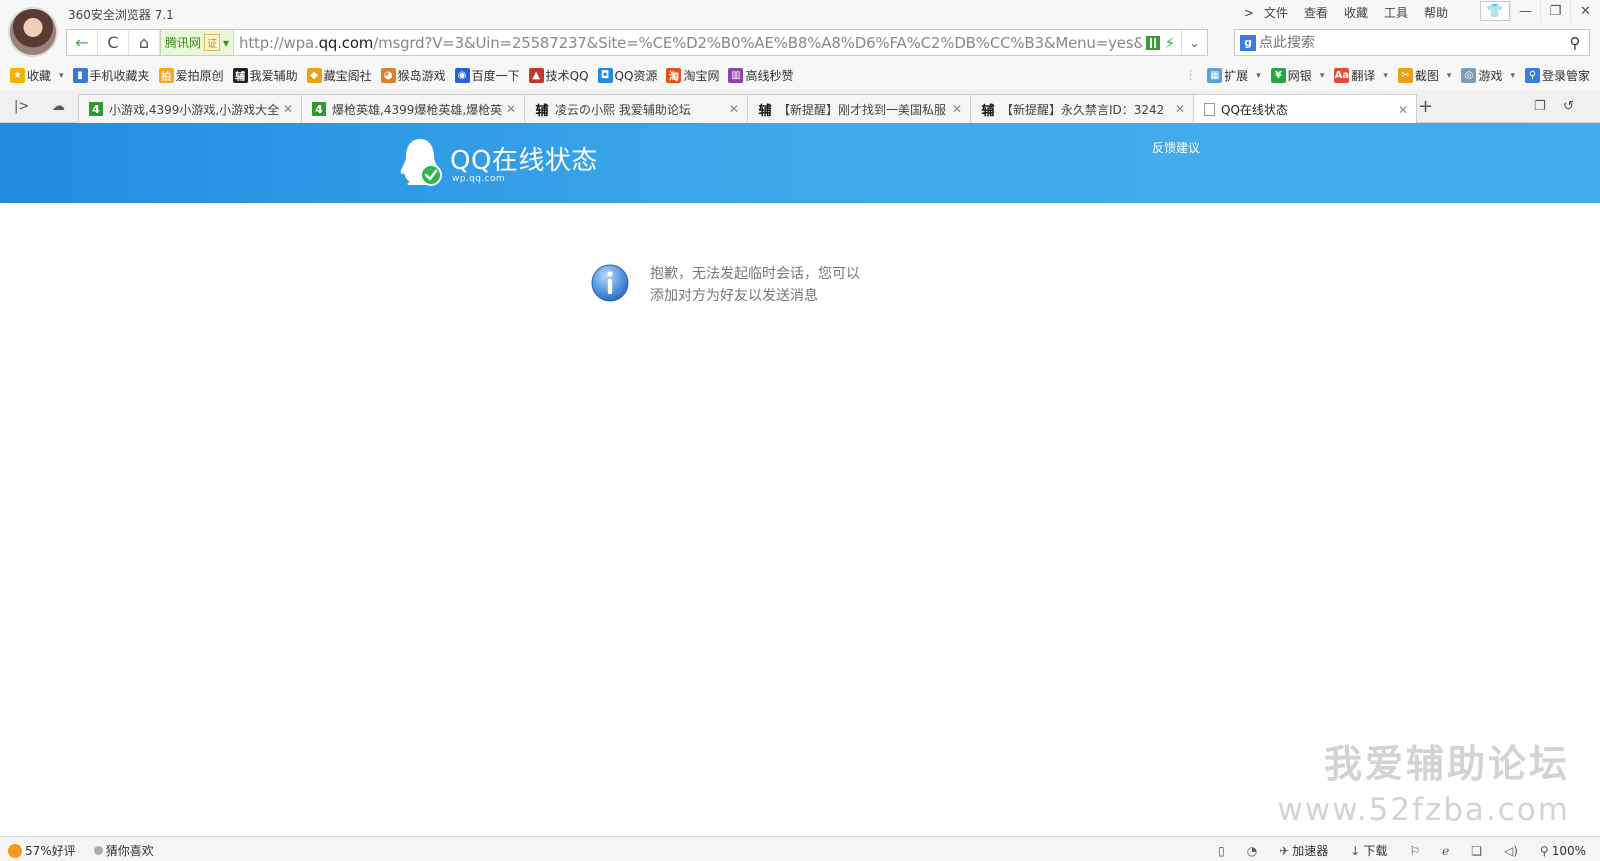 Image resolution: width=1600 pixels, height=861 pixels. Describe the element at coordinates (1495, 11) in the screenshot. I see `skin-icon: 👕` at that location.